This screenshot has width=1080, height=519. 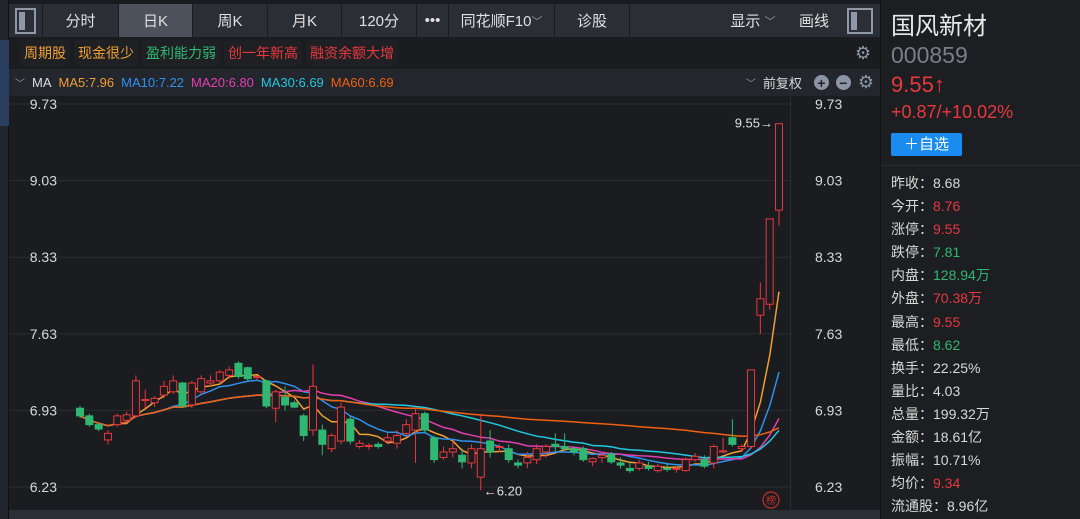 I want to click on stat-label: 最高：, so click(x=912, y=321).